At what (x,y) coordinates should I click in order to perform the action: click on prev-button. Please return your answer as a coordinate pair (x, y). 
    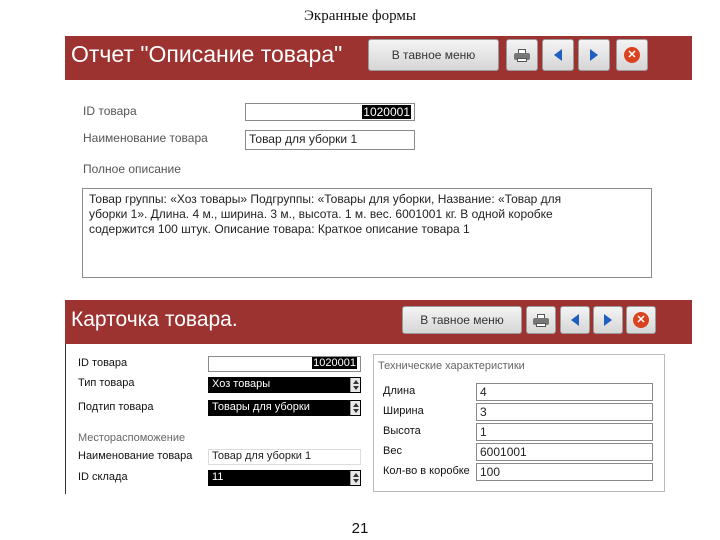
    Looking at the image, I should click on (558, 55).